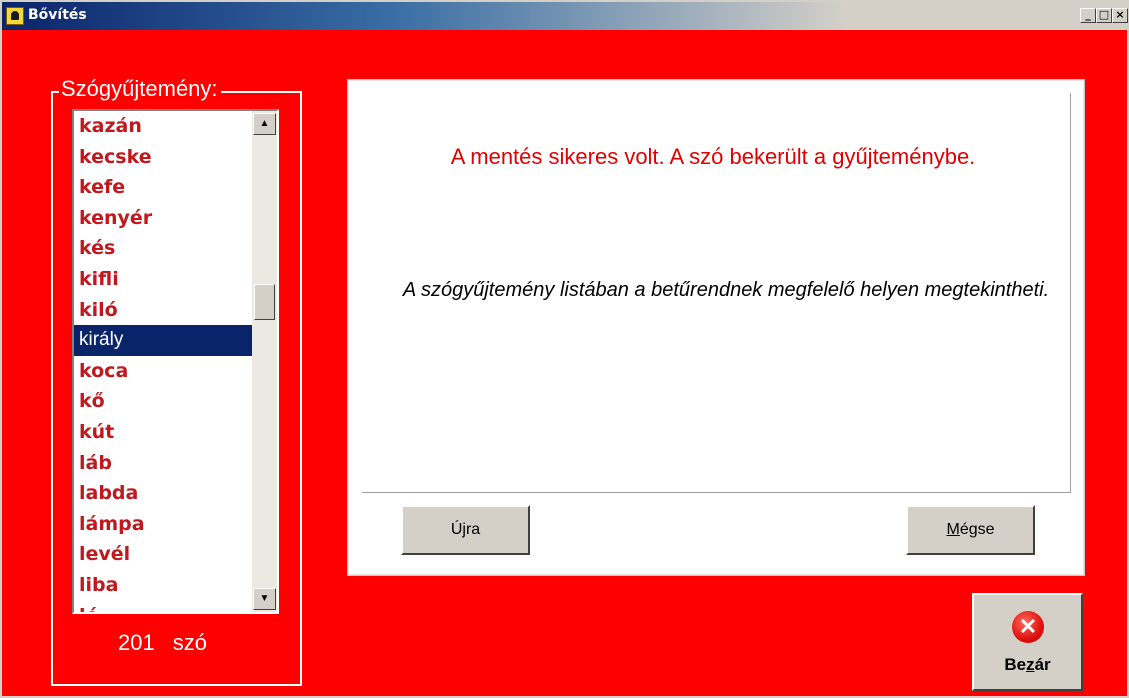  What do you see at coordinates (1104, 15) in the screenshot?
I see `maximize-button: □` at bounding box center [1104, 15].